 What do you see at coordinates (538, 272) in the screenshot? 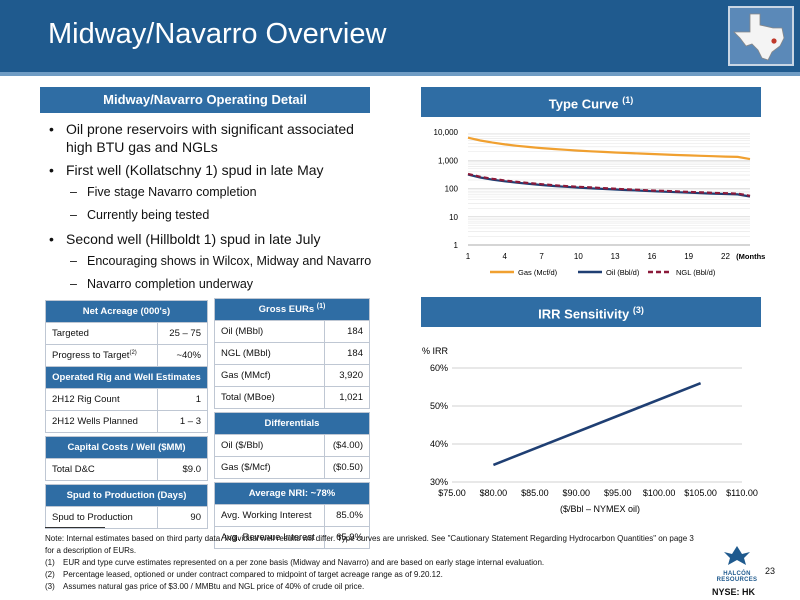
I see `legend-gas-label: Gas (Mcf/d)` at bounding box center [538, 272].